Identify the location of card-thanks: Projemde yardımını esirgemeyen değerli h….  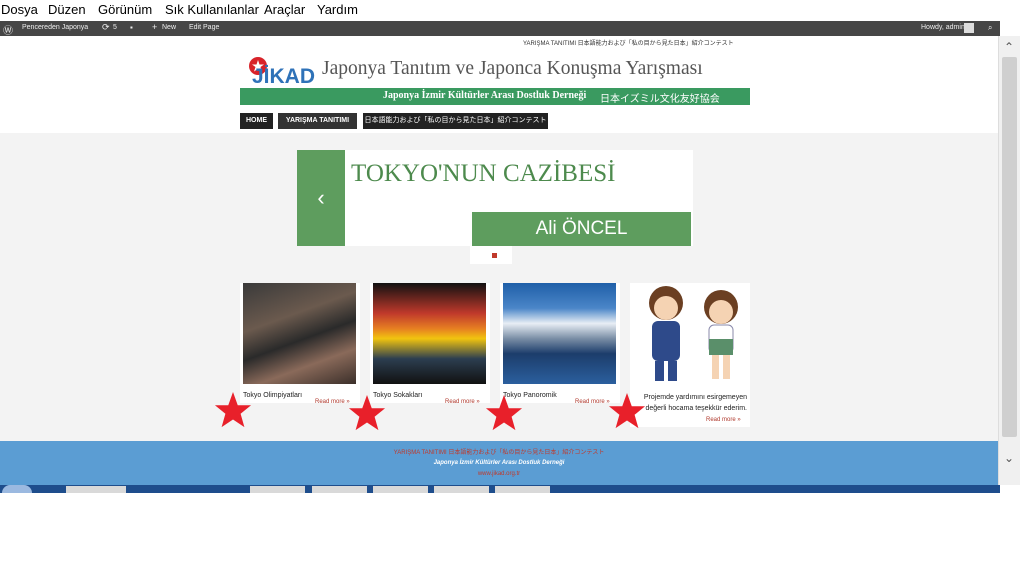
(690, 355).